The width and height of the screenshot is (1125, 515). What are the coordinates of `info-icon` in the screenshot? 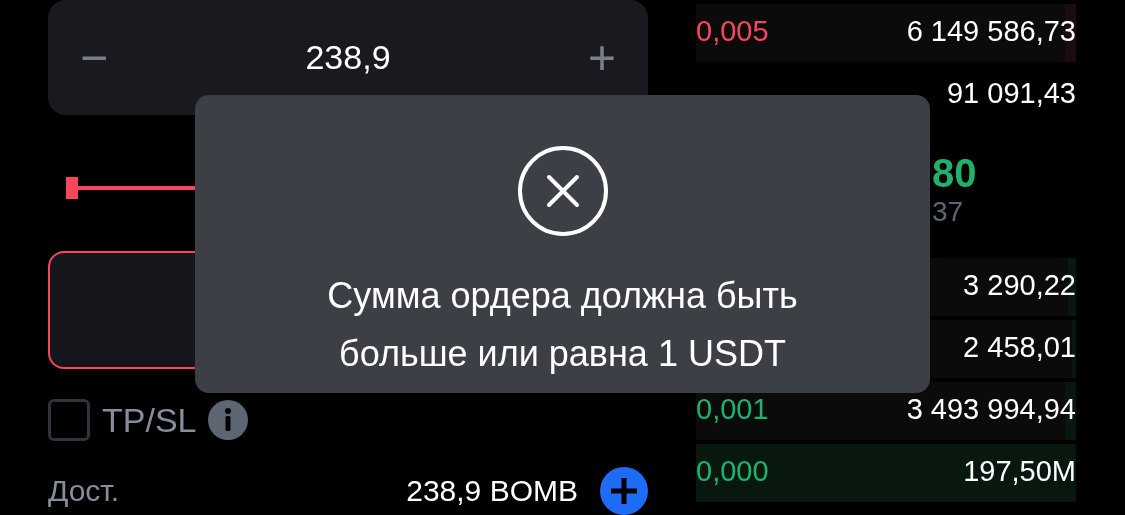 It's located at (228, 420).